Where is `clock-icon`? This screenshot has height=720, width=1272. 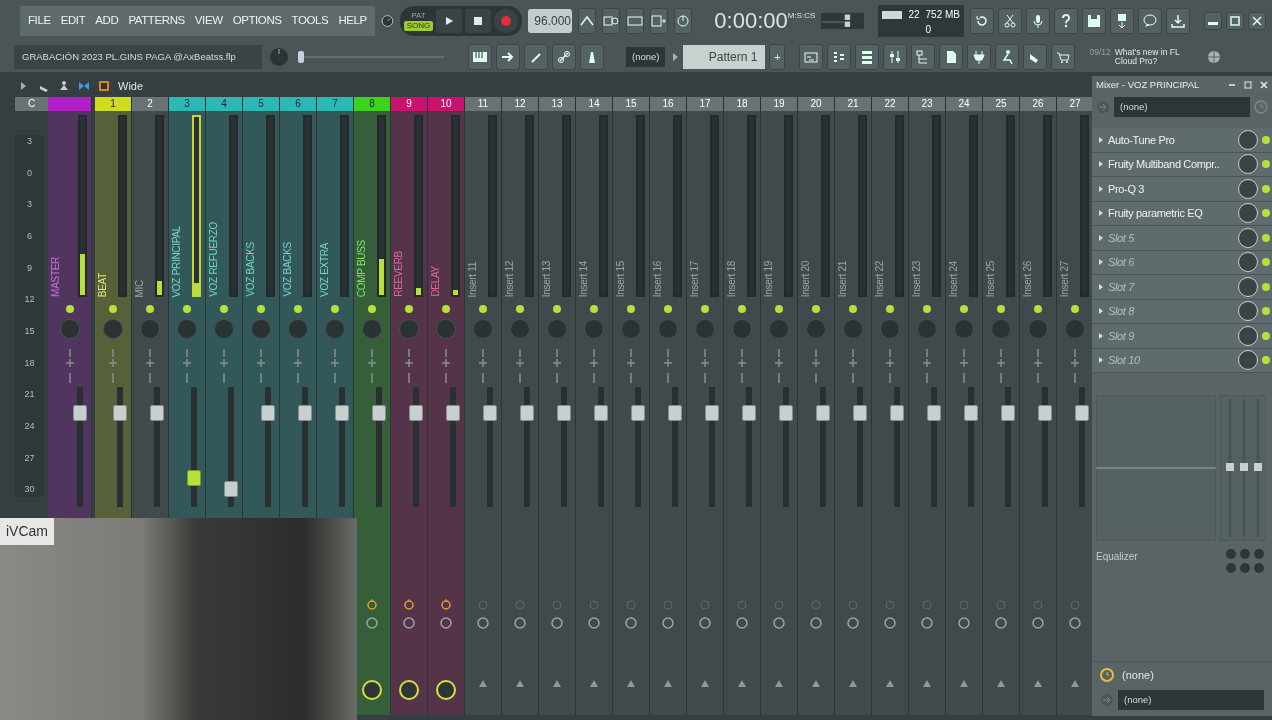 clock-icon is located at coordinates (1107, 675).